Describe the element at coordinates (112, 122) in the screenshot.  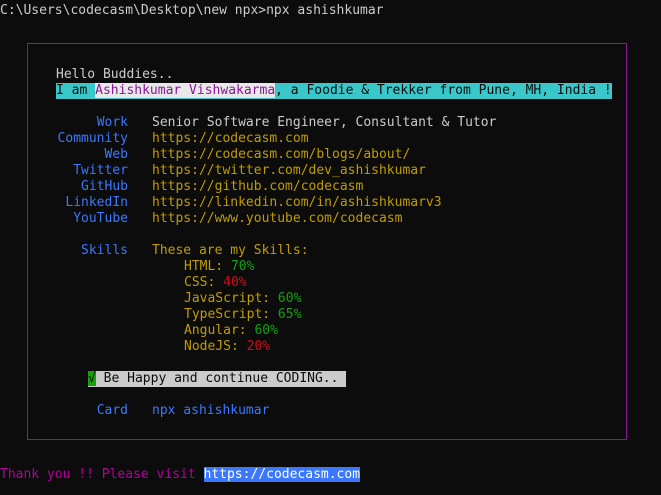
I see `label-work: Work` at that location.